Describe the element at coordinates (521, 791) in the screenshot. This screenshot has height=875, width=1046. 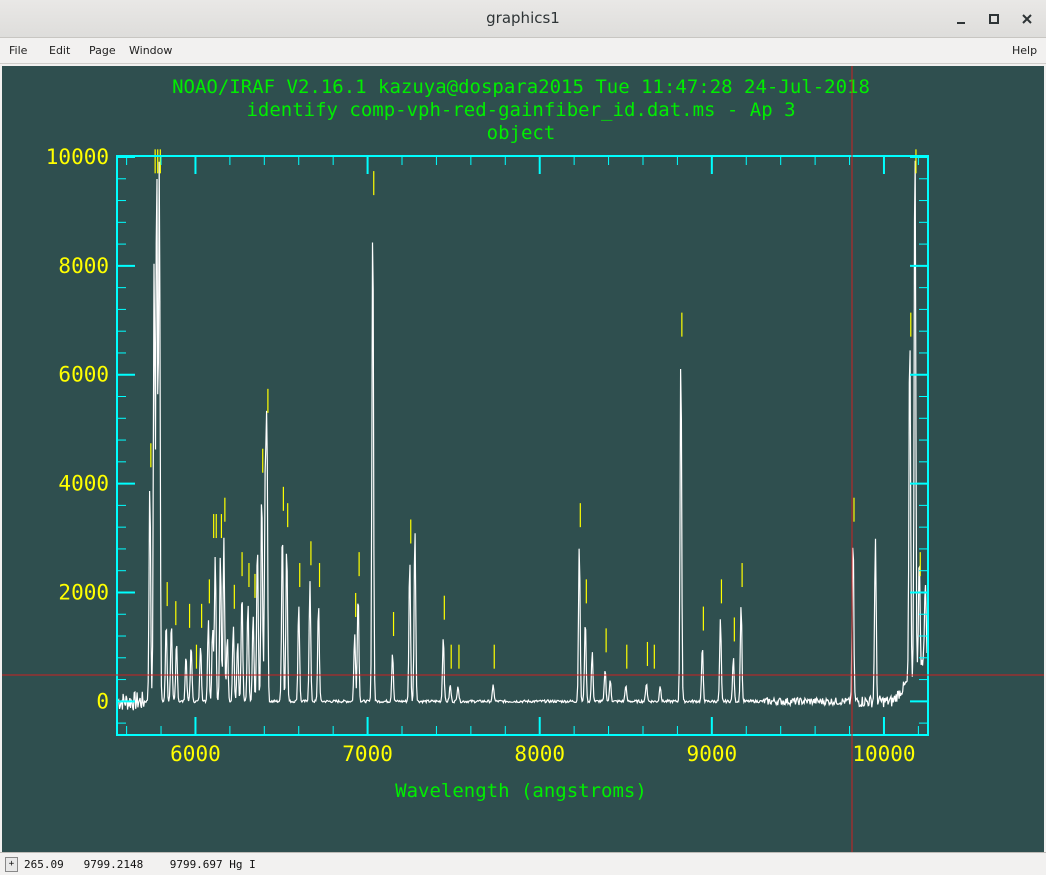
I see `x-axis-label: Wavelength (angstroms)` at that location.